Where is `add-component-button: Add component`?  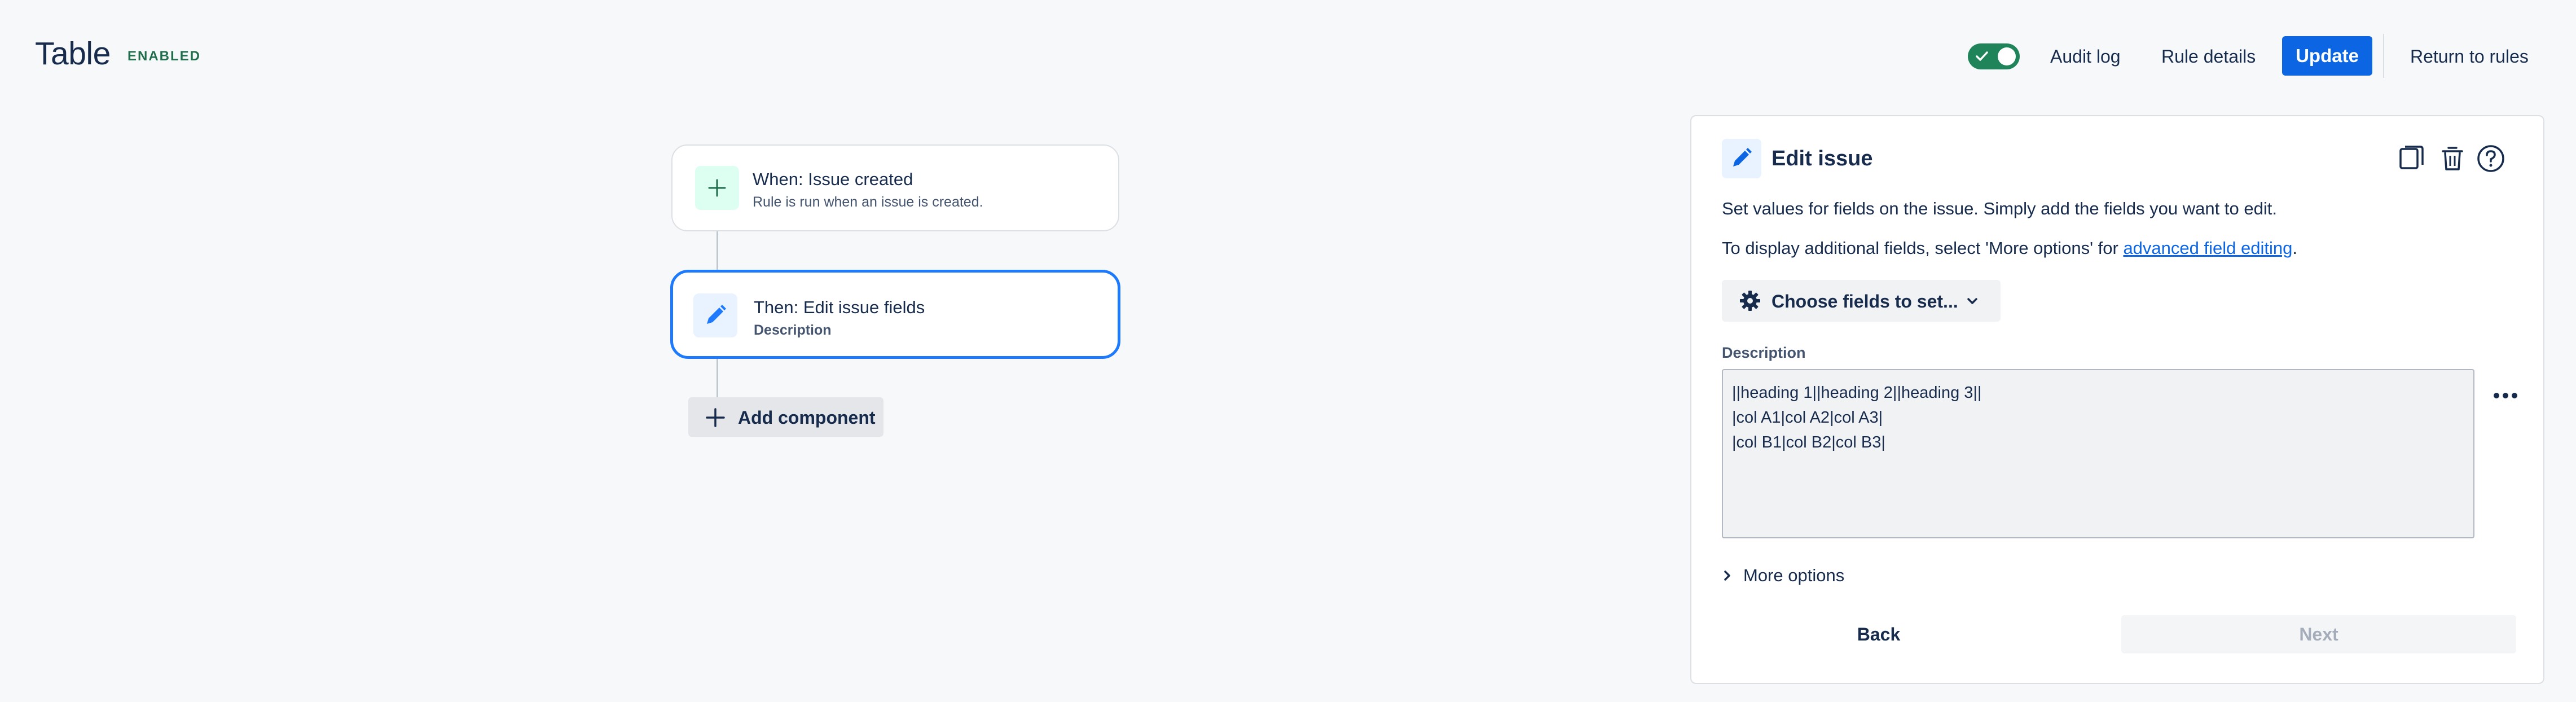 add-component-button: Add component is located at coordinates (785, 417).